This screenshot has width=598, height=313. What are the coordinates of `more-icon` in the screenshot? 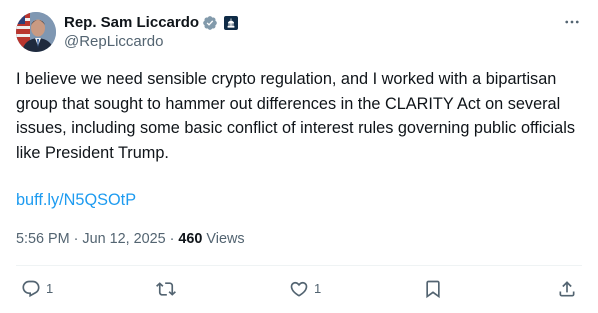 It's located at (572, 22).